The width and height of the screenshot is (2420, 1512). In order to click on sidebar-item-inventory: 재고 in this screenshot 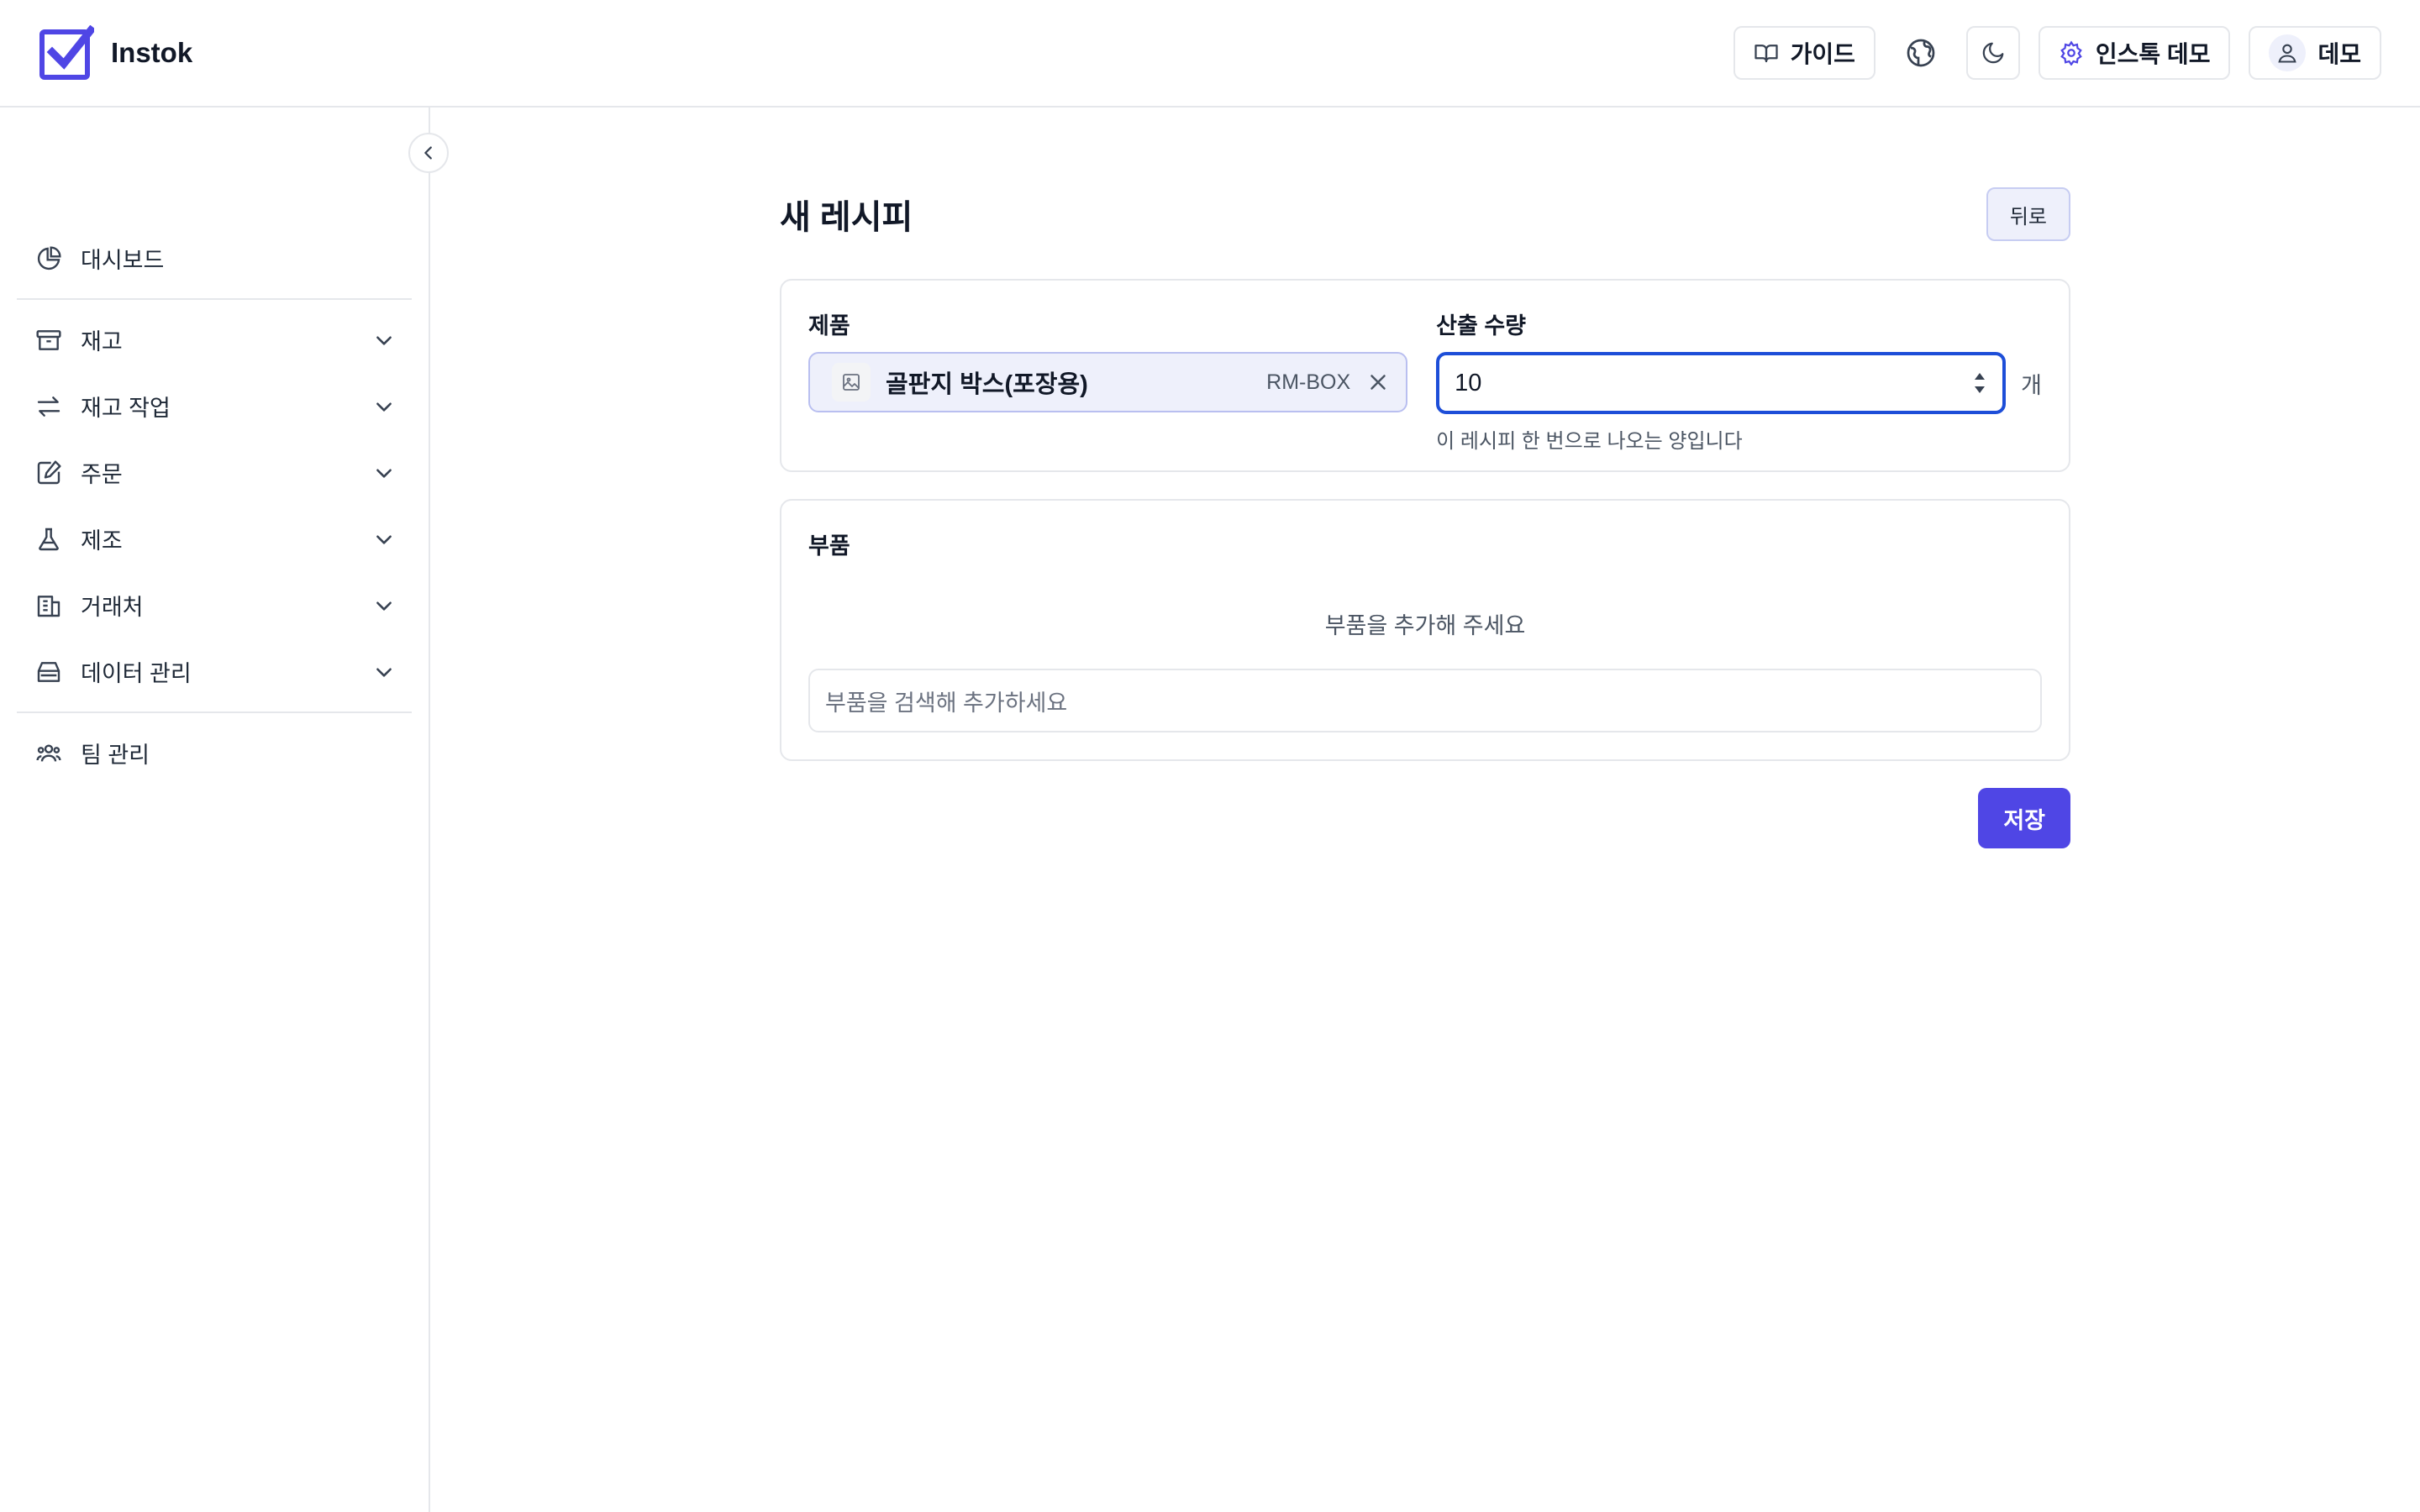, I will do `click(214, 340)`.